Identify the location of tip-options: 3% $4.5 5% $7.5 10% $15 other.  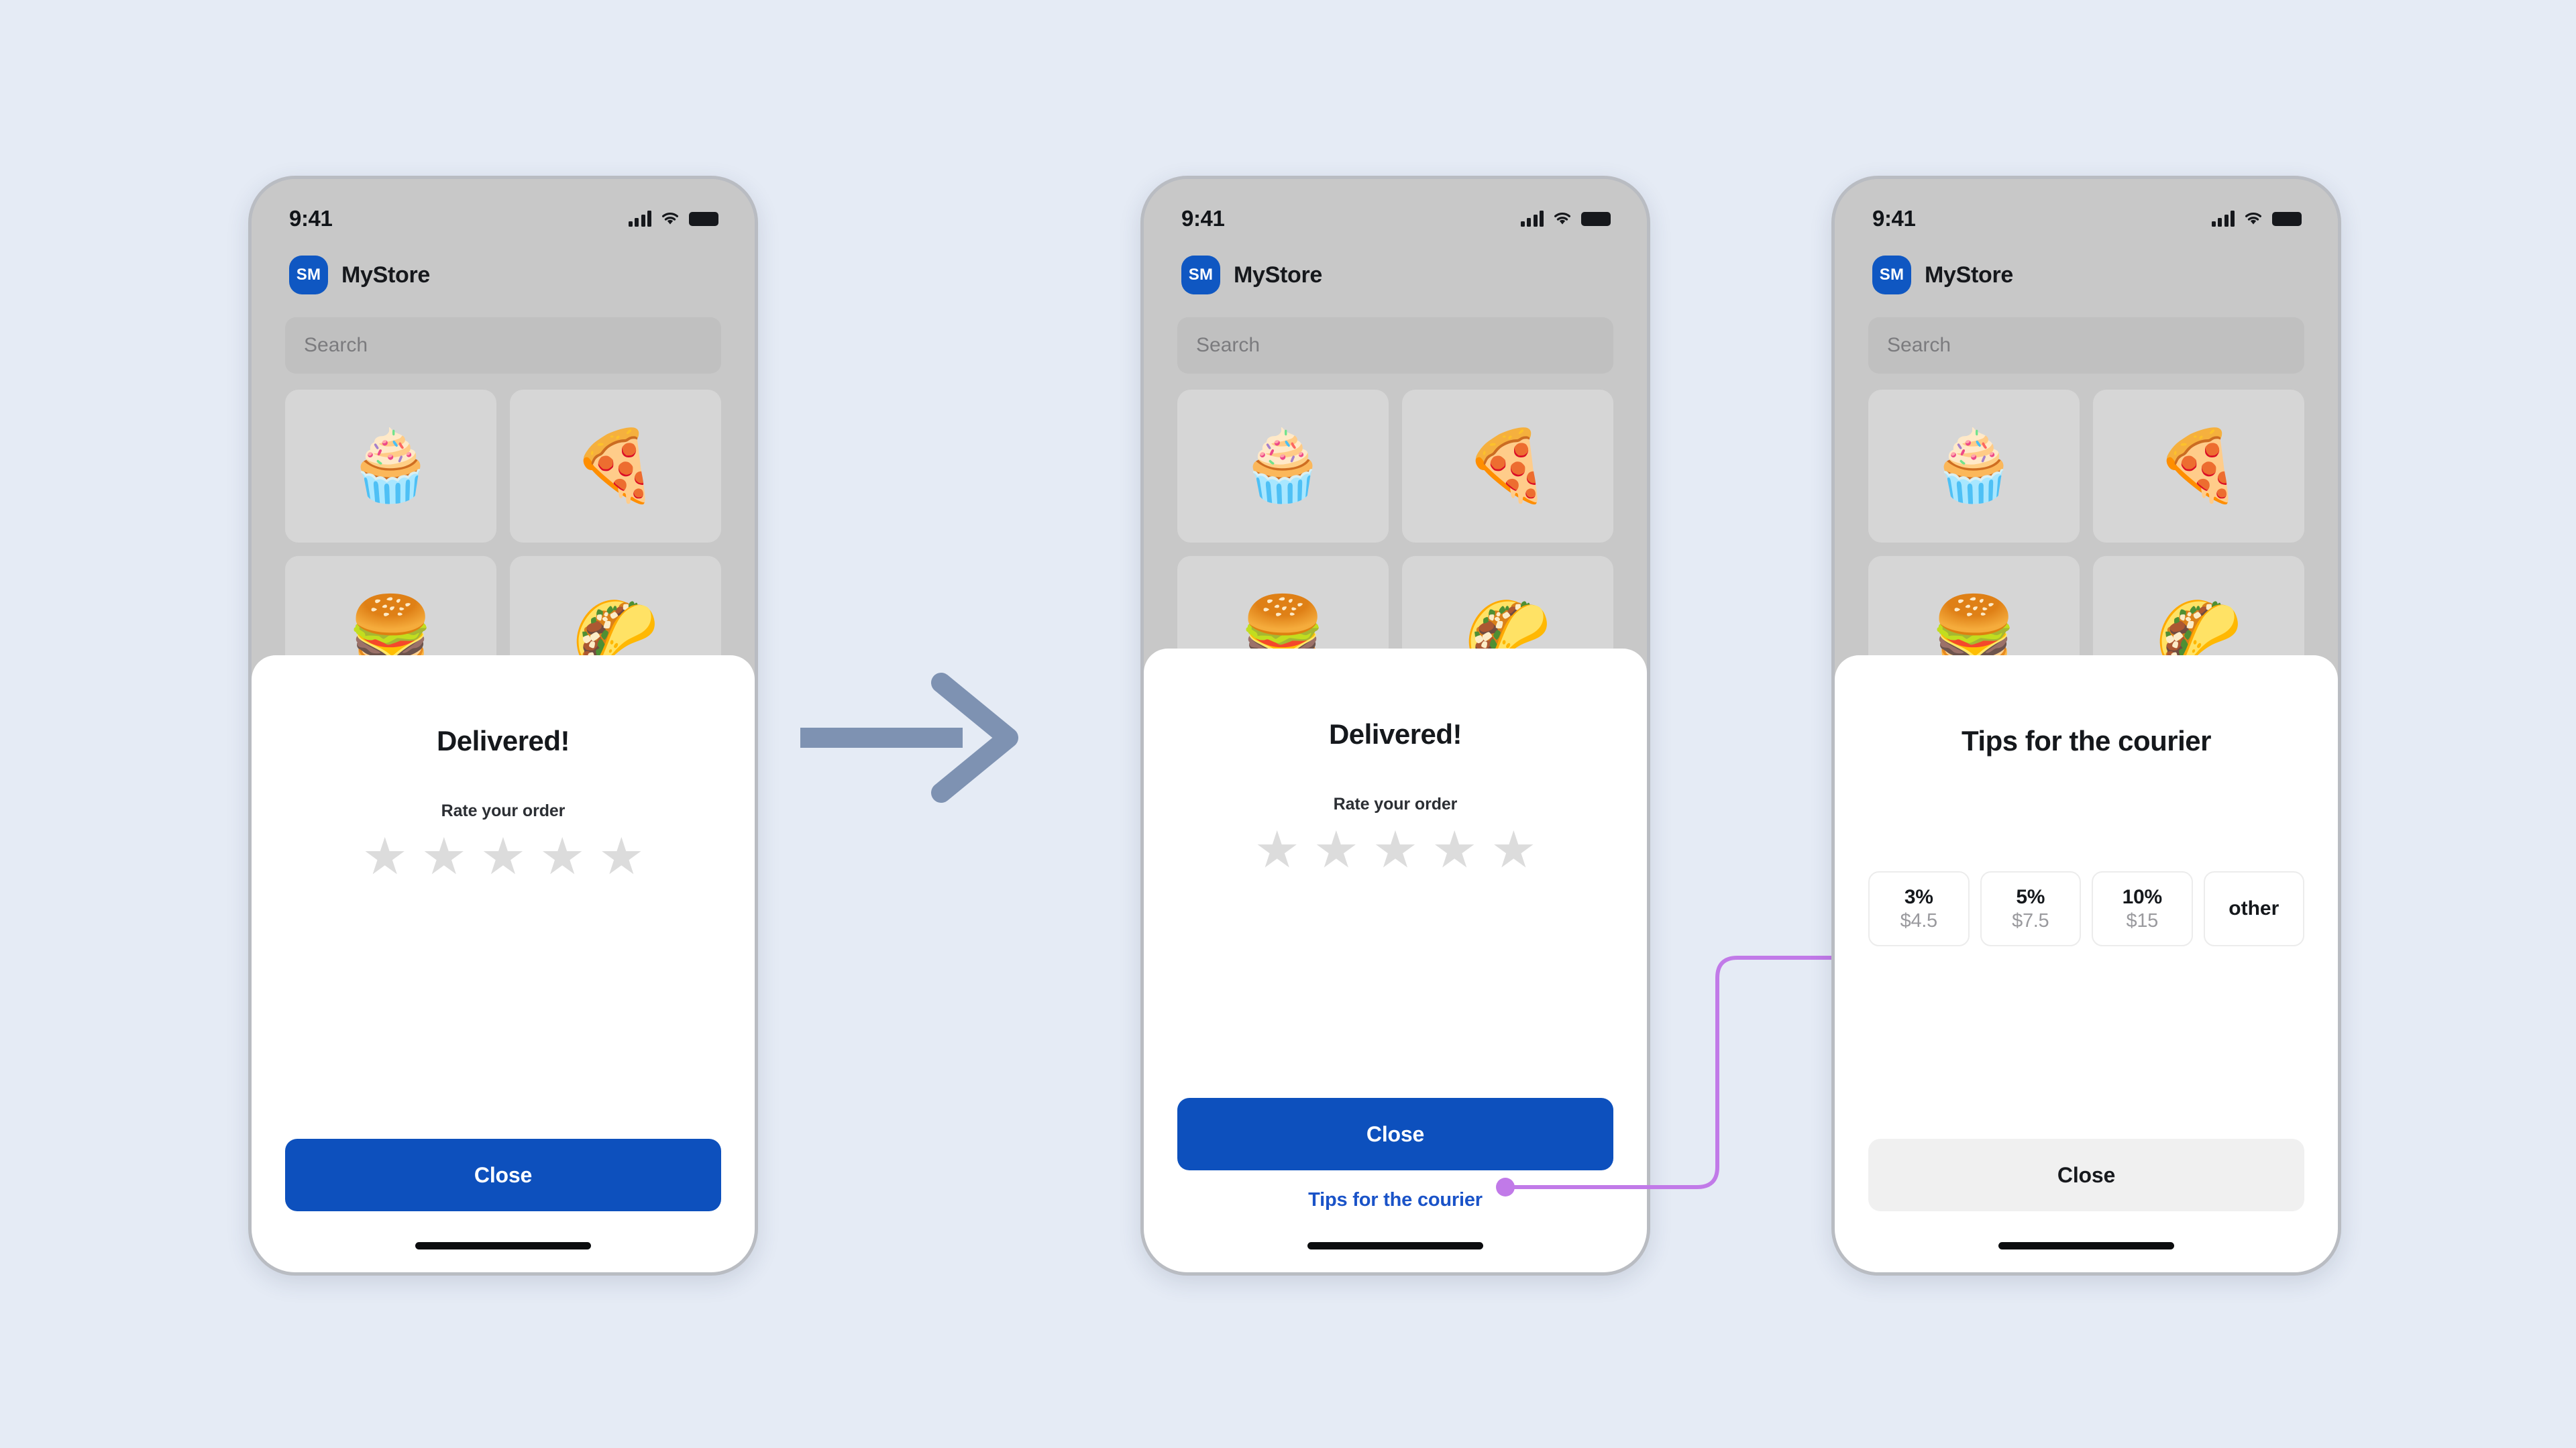
(2086, 908).